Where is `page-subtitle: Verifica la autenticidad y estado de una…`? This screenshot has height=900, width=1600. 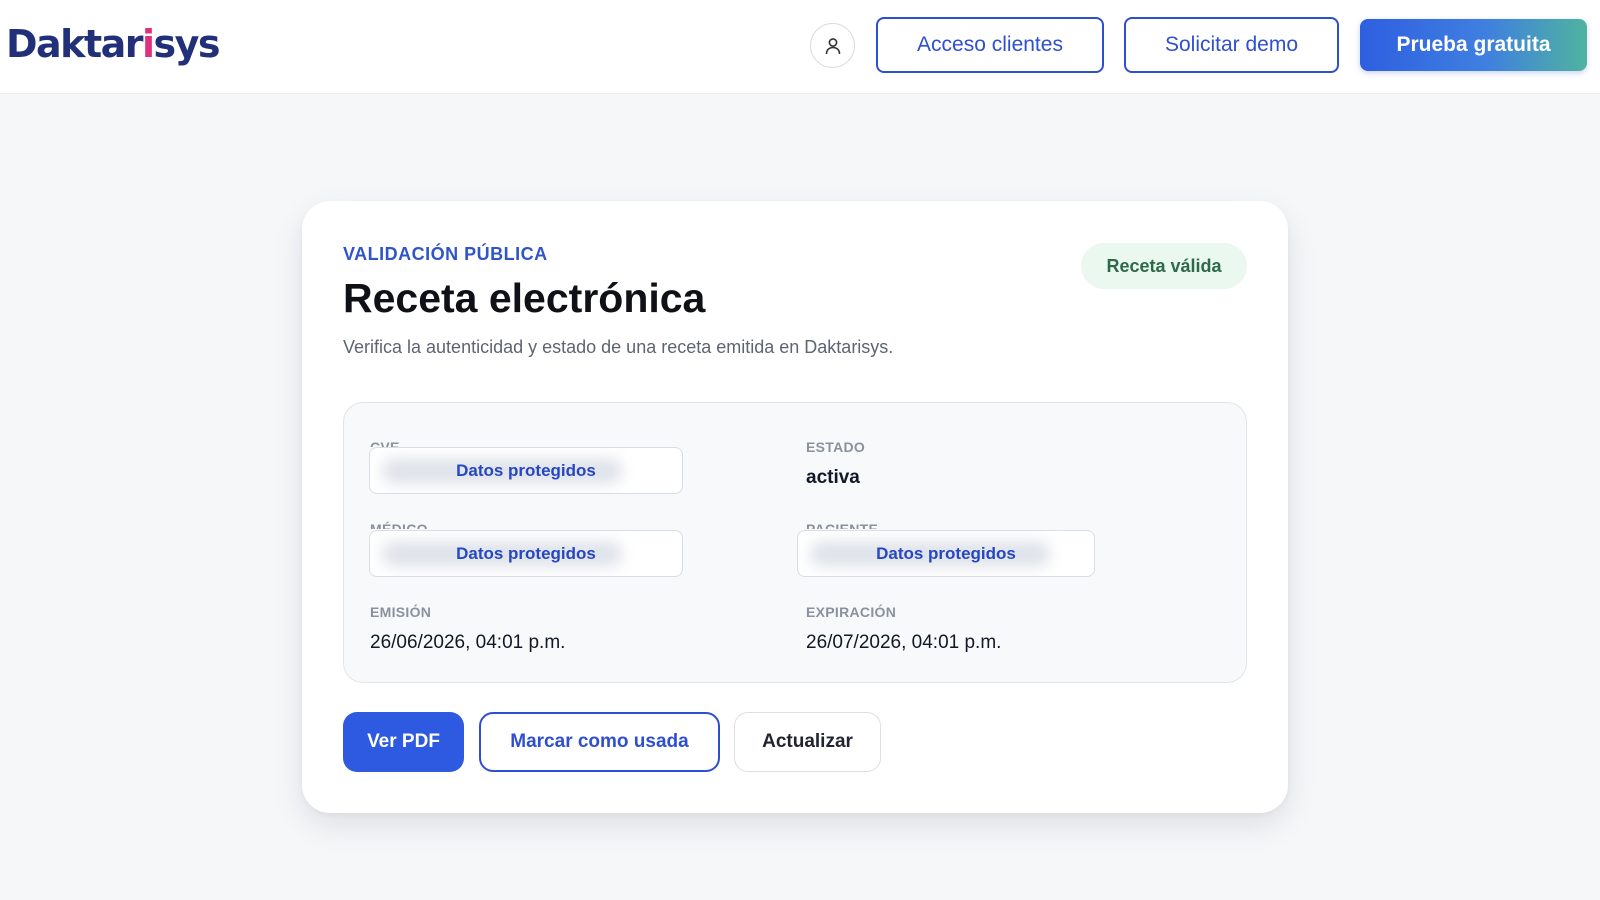 page-subtitle: Verifica la autenticidad y estado de una… is located at coordinates (618, 347).